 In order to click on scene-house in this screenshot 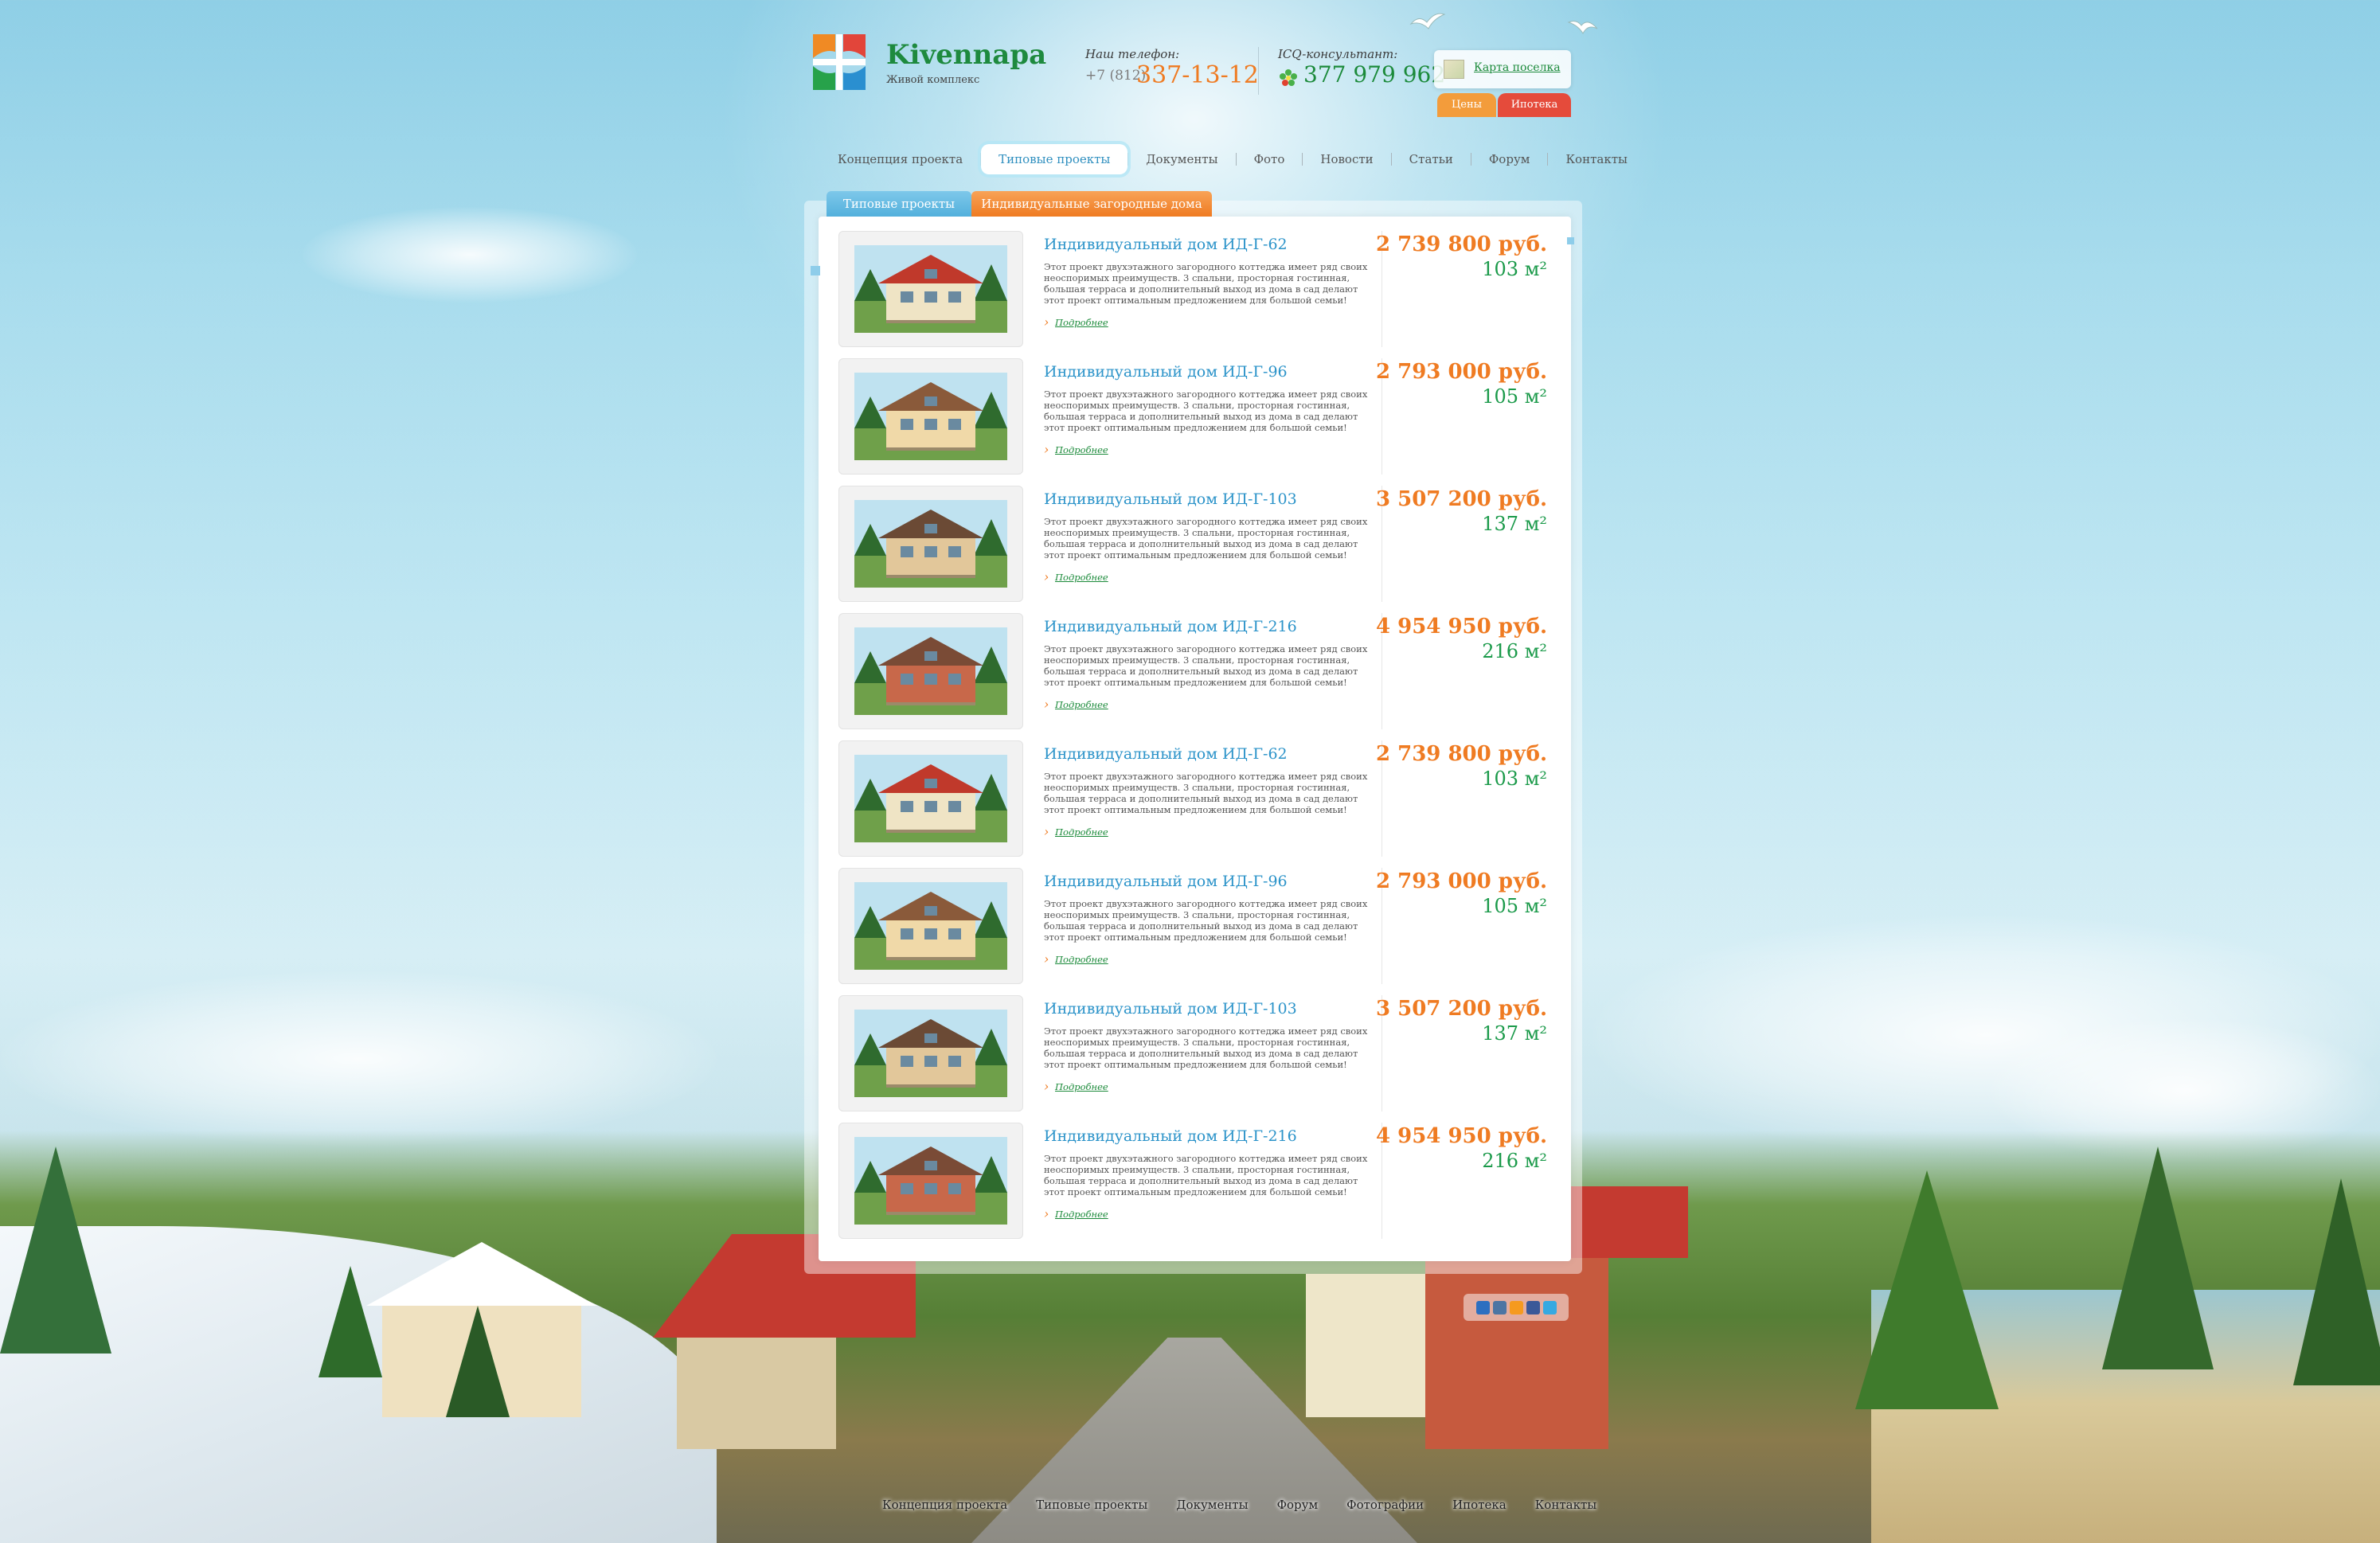, I will do `click(756, 1393)`.